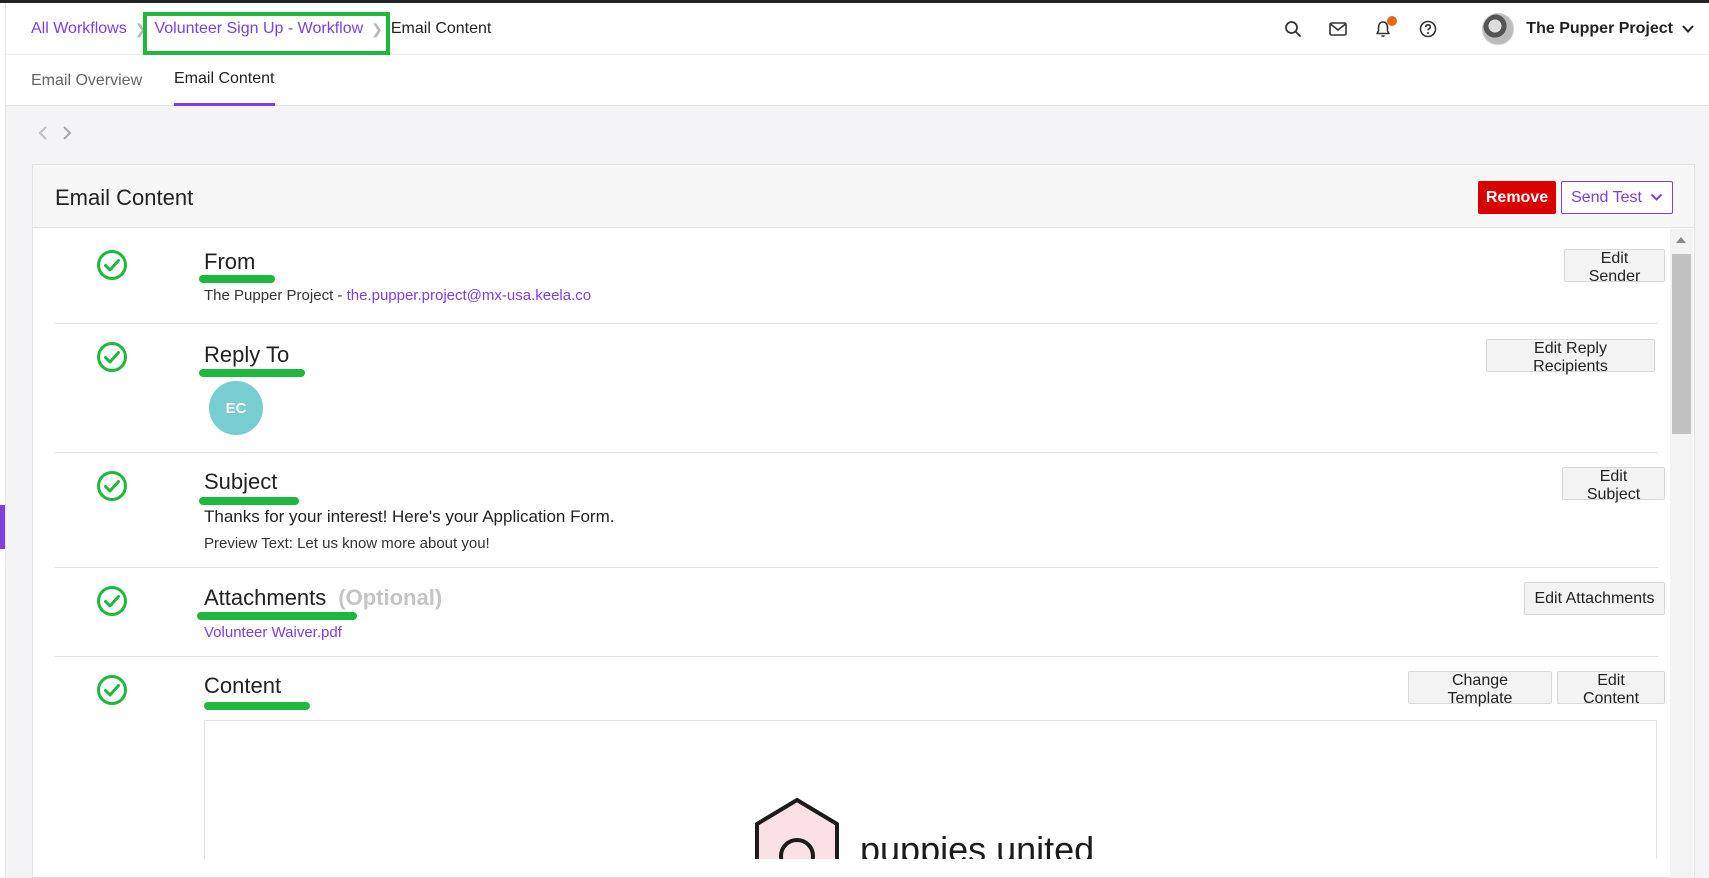  Describe the element at coordinates (1606, 197) in the screenshot. I see `send-test-label: Send Test` at that location.